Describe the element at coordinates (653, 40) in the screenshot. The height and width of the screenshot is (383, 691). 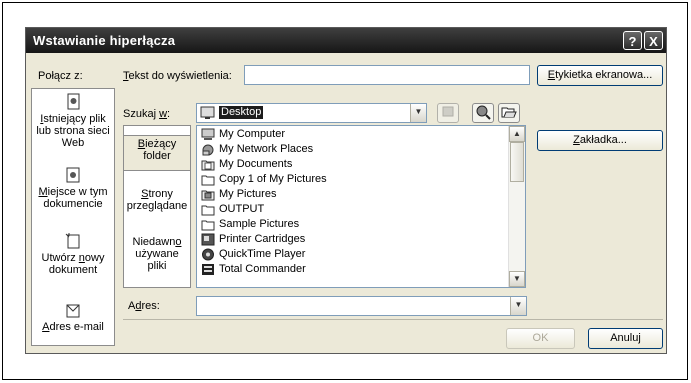
I see `close-button: X` at that location.